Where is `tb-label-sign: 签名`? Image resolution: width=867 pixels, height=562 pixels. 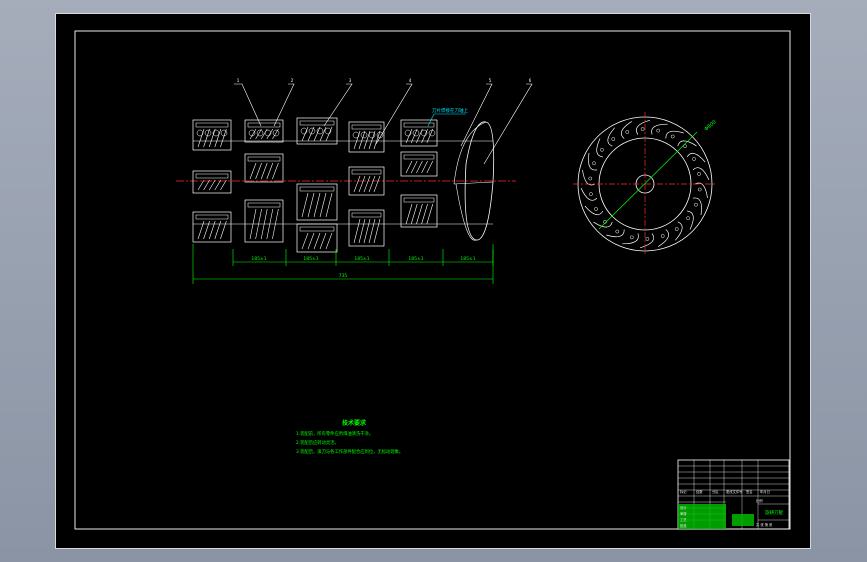
tb-label-sign: 签名 is located at coordinates (749, 491).